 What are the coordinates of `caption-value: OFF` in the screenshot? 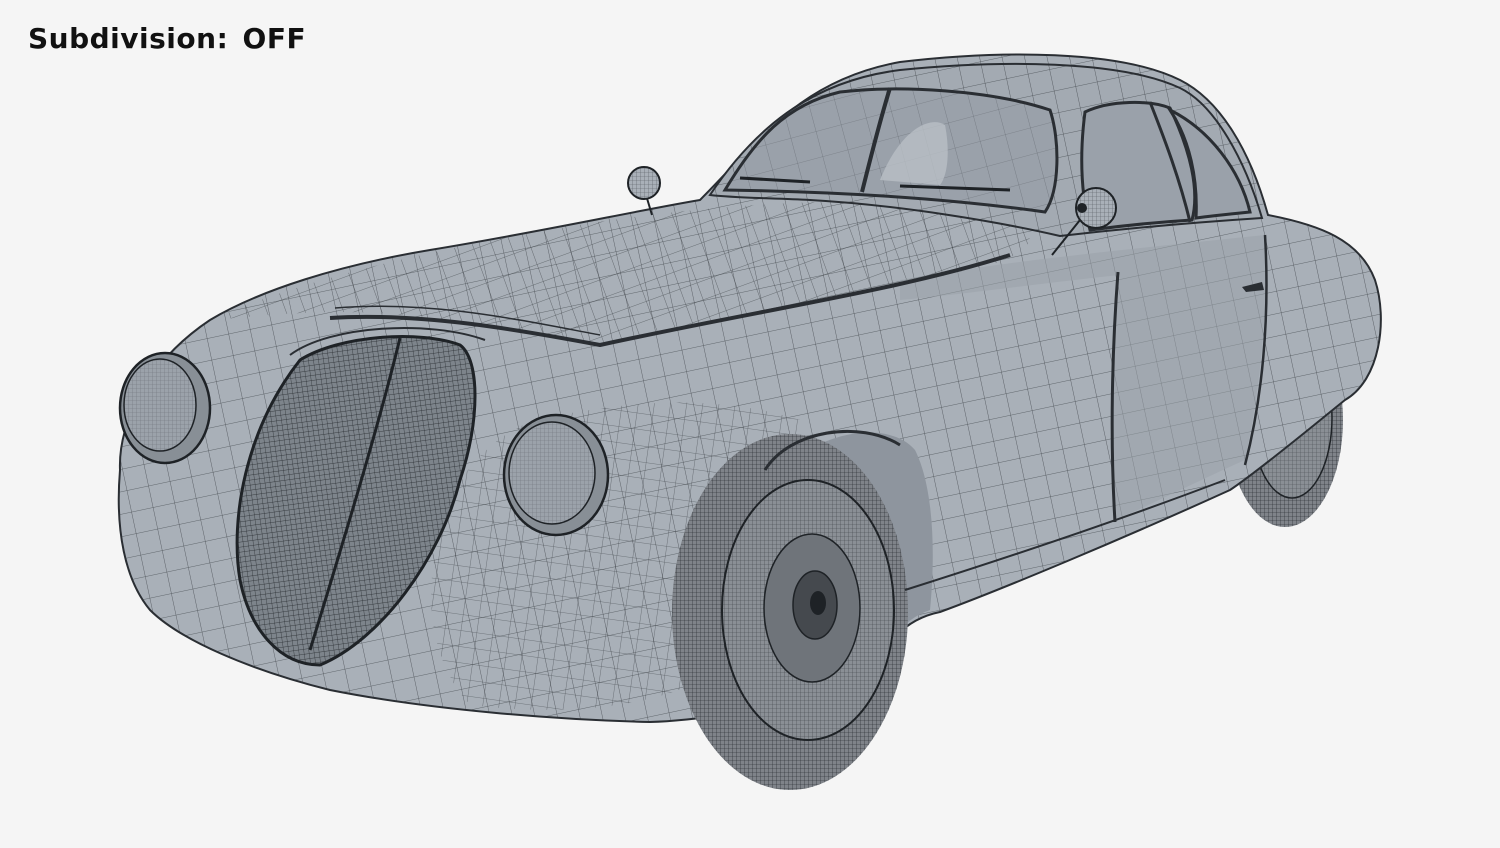 It's located at (274, 38).